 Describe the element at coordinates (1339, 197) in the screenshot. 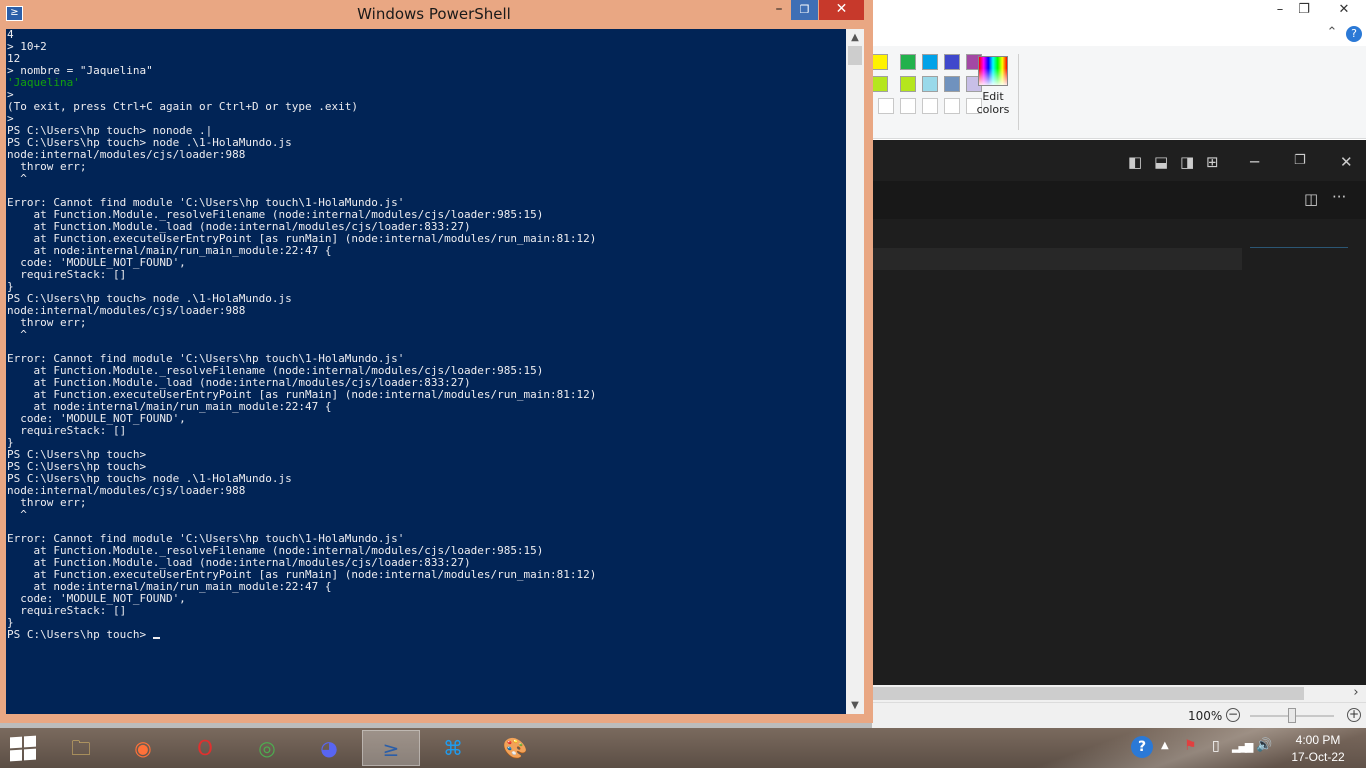

I see `more-actions-icon: ···` at that location.